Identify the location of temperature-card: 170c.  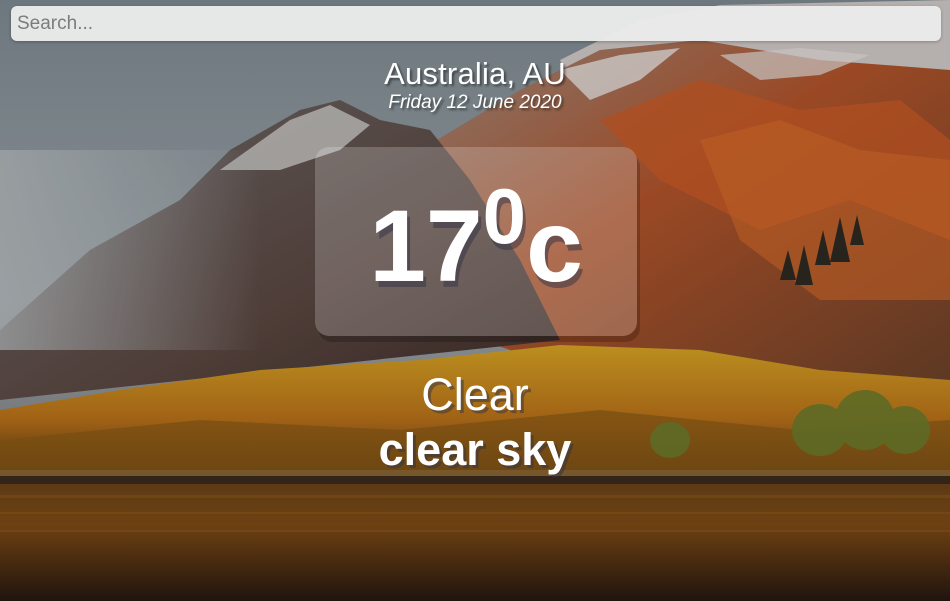
(476, 241).